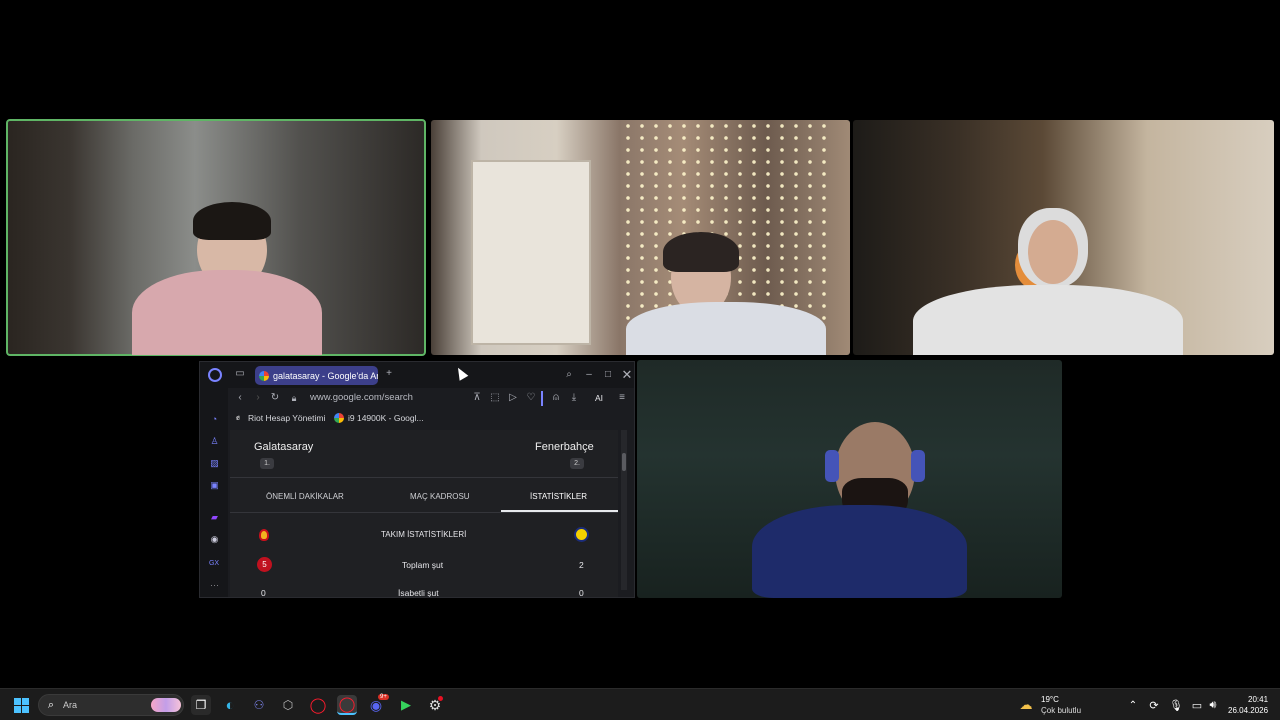 This screenshot has width=1280, height=720. I want to click on tab-key-moments: ÖNEMLİ DAKİKALAR, so click(305, 496).